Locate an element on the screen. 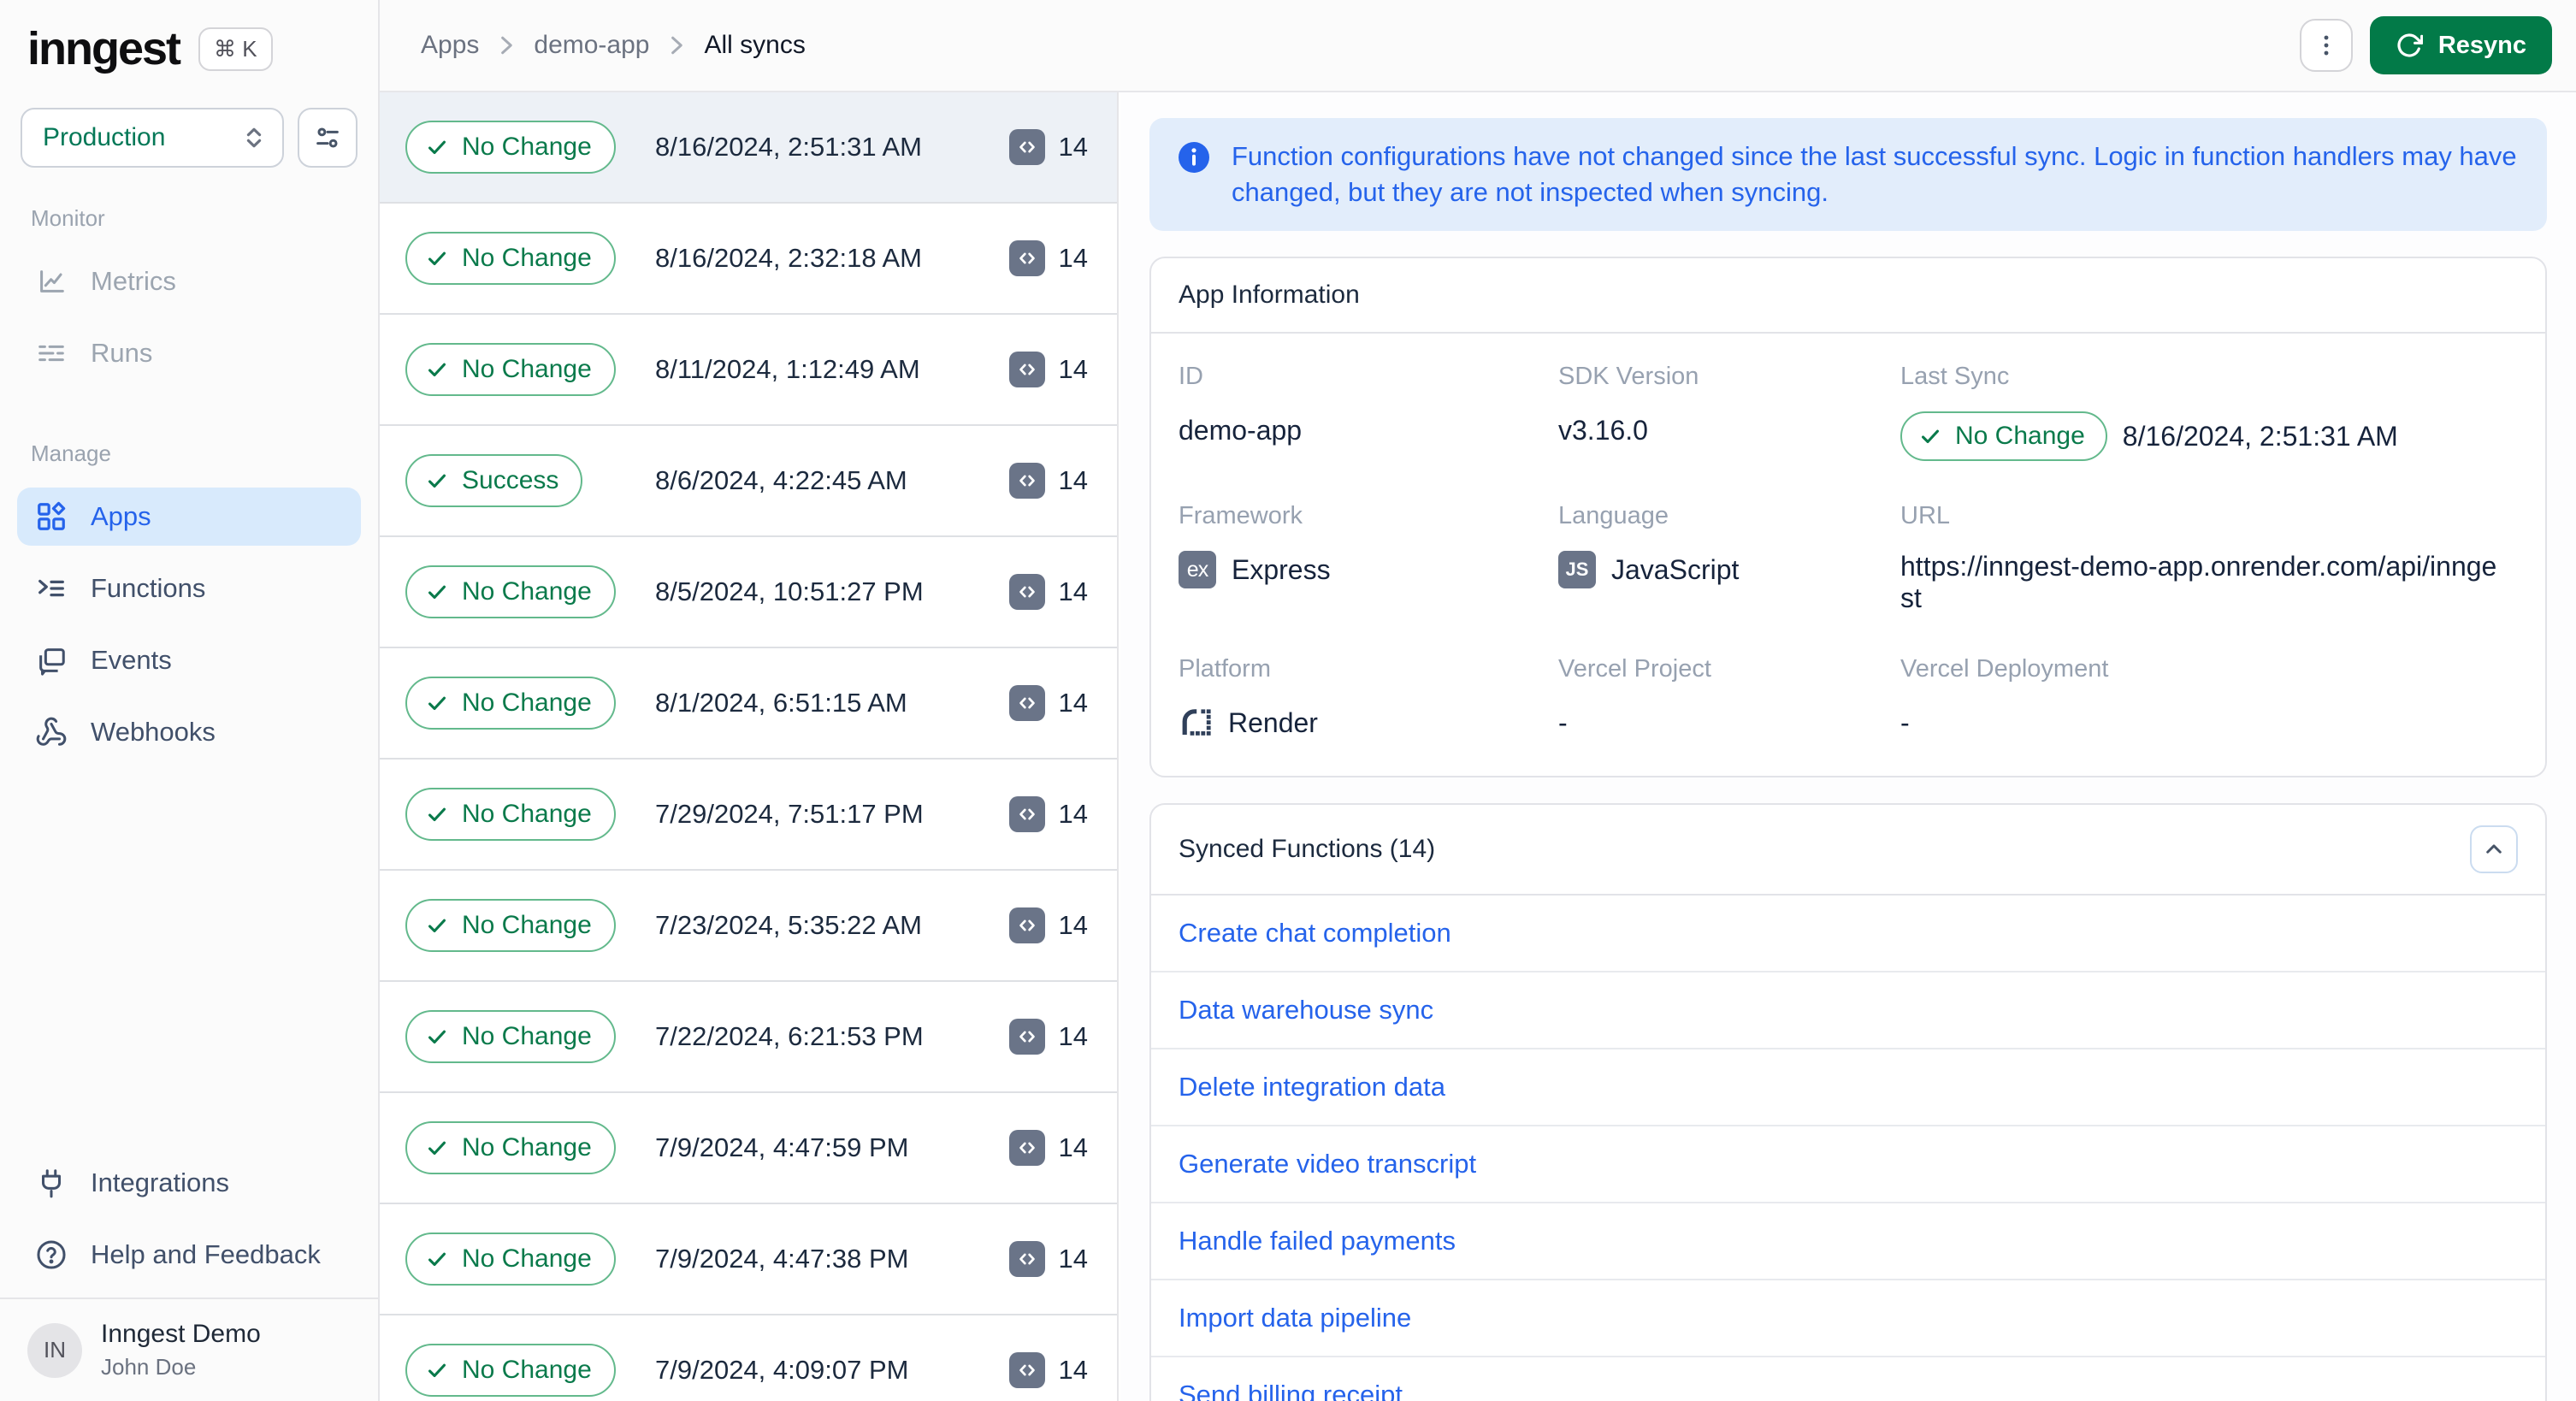 This screenshot has width=2576, height=1401. sync-row: No Change 7/22/2024, 6:21:53 PM 14 is located at coordinates (748, 1037).